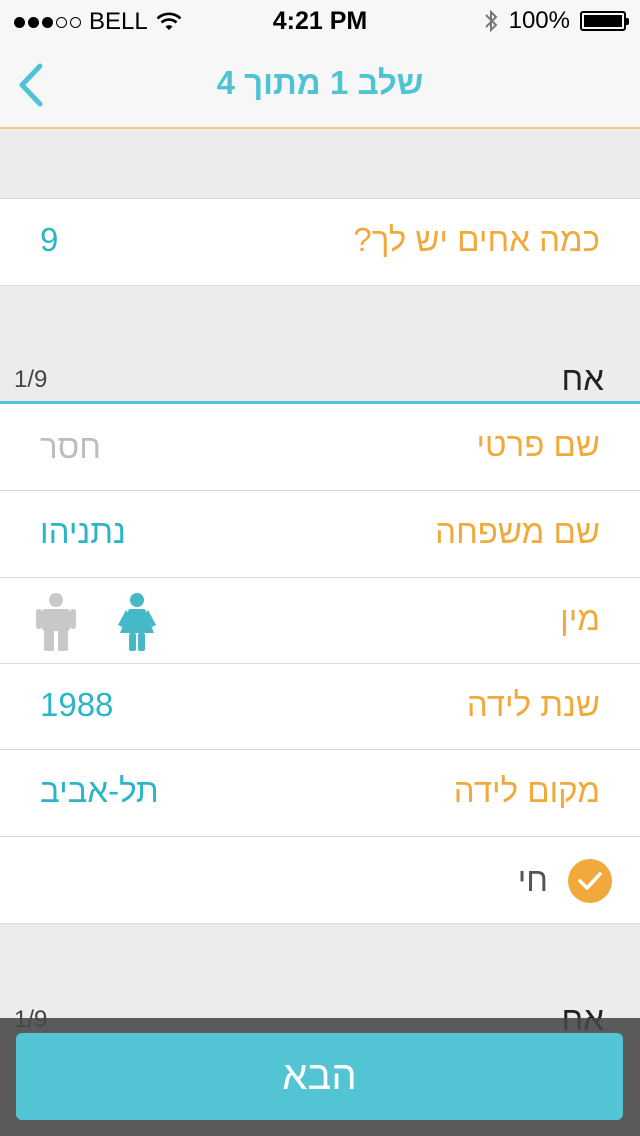 The width and height of the screenshot is (640, 1136). I want to click on alive-label: חי, so click(532, 879).